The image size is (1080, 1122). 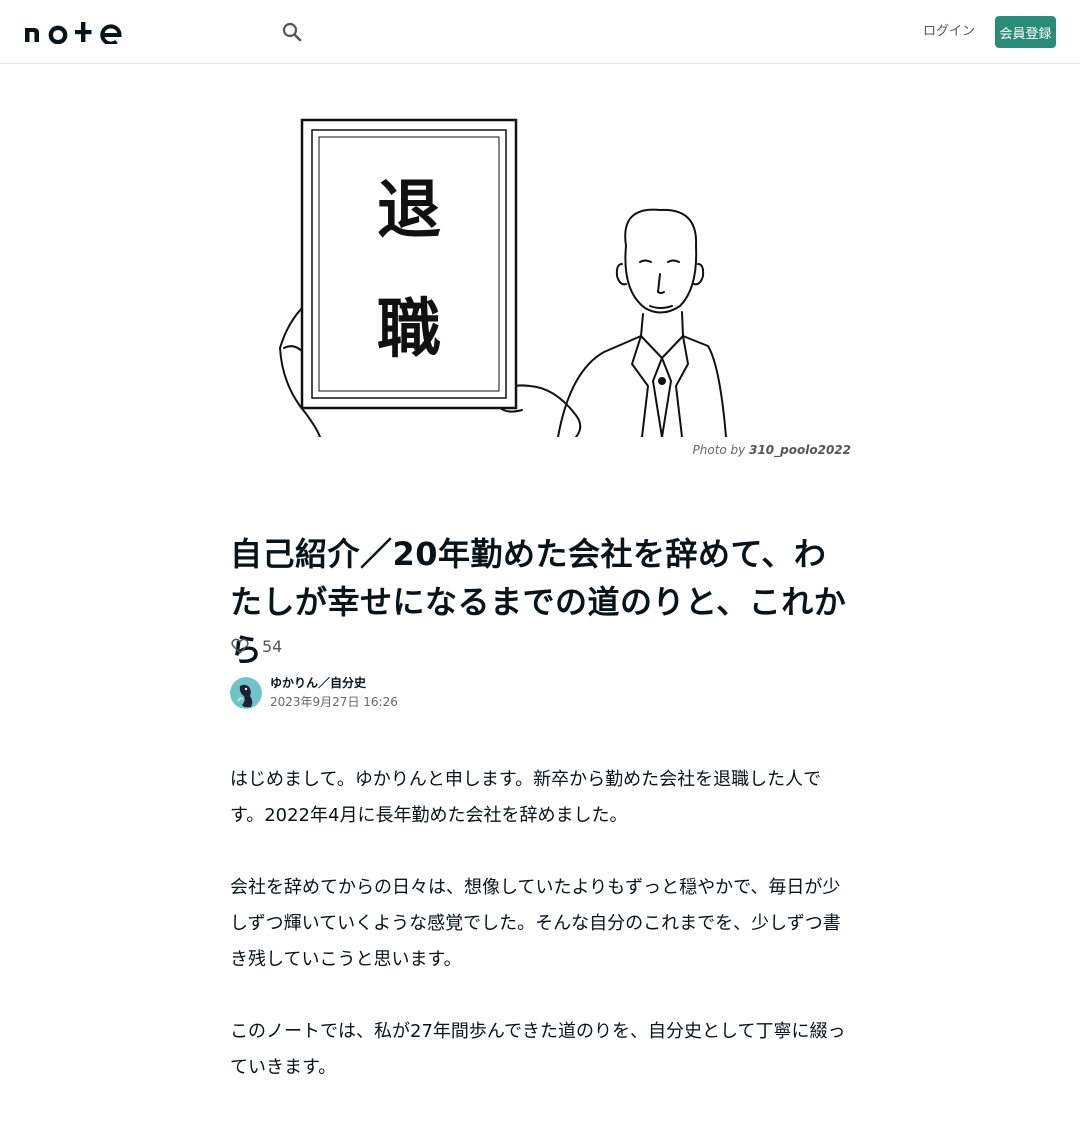 I want to click on author-info: ゆかりん／自分史 2023年9月27日 16:26, so click(x=314, y=693).